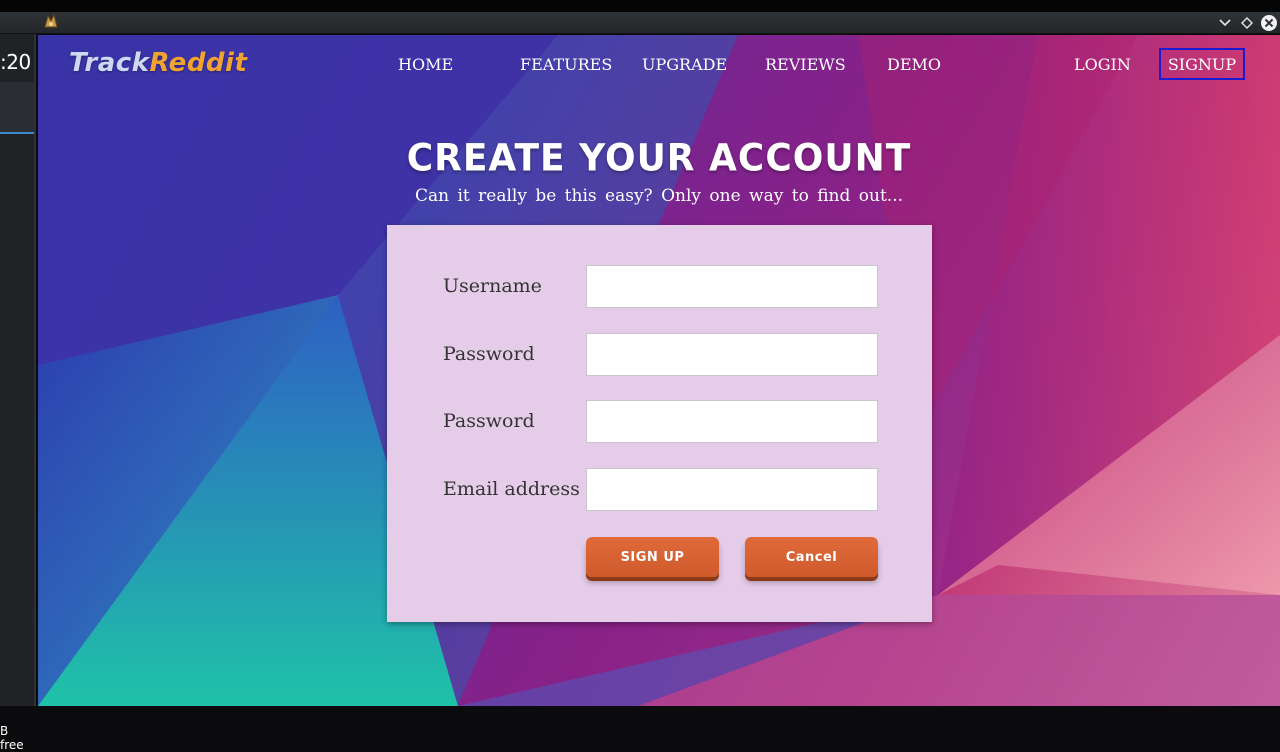 The image size is (1280, 752). What do you see at coordinates (1247, 23) in the screenshot?
I see `maximize-diamond-icon` at bounding box center [1247, 23].